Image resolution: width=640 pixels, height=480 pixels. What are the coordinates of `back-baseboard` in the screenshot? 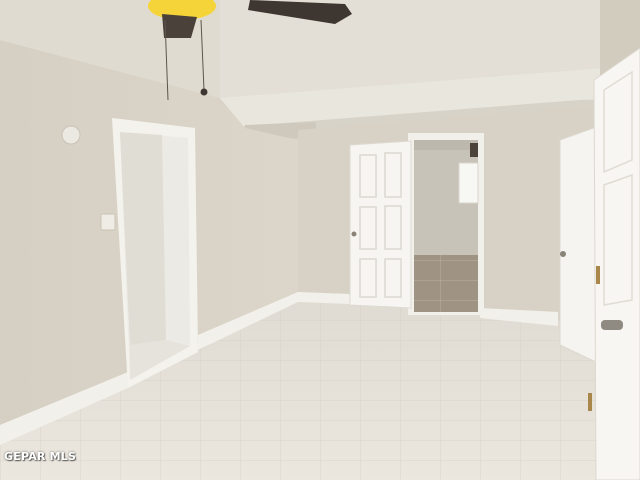 It's located at (324, 298).